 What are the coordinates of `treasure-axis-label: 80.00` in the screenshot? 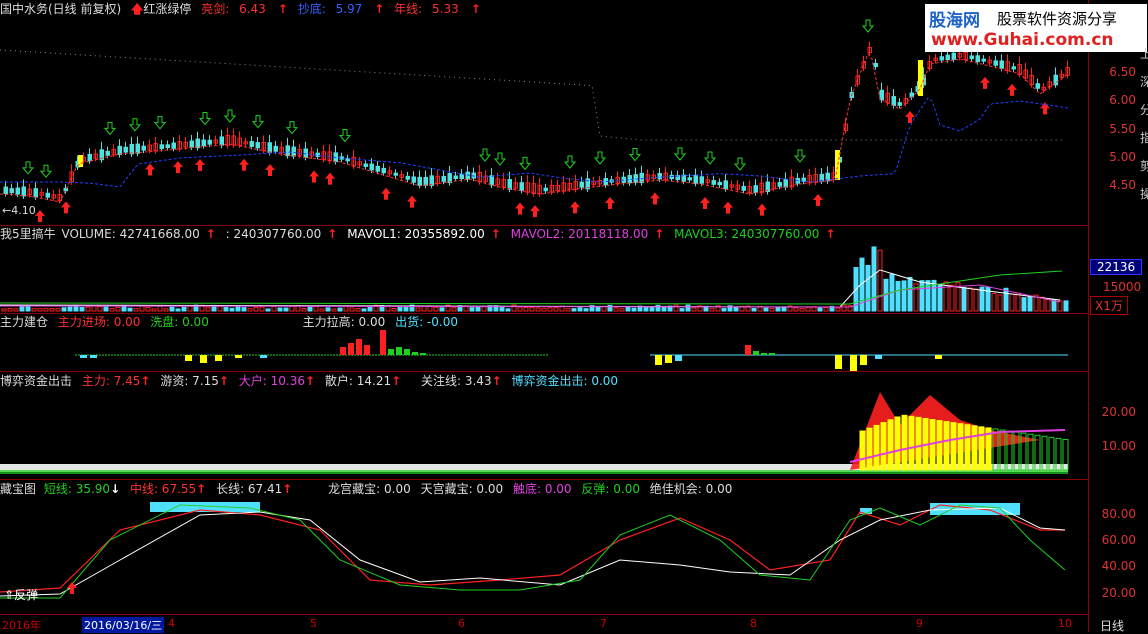 It's located at (1118, 514).